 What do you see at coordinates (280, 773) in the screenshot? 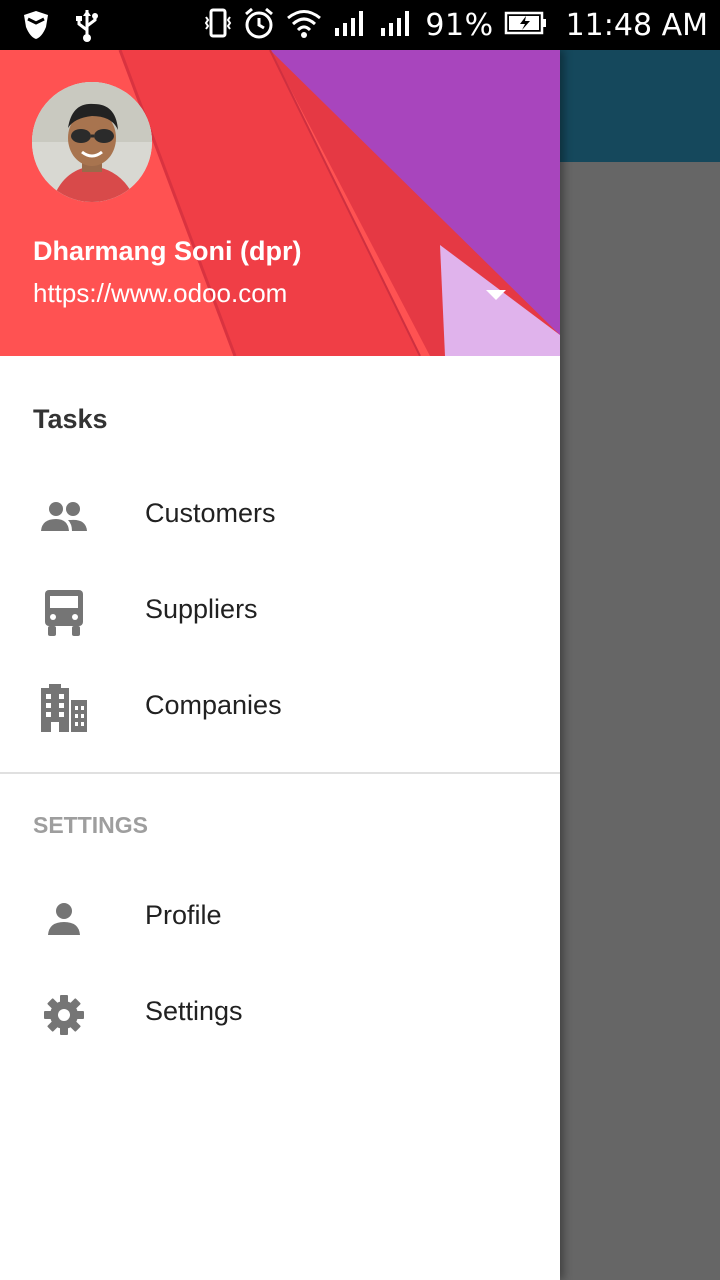
I see `section-divider` at bounding box center [280, 773].